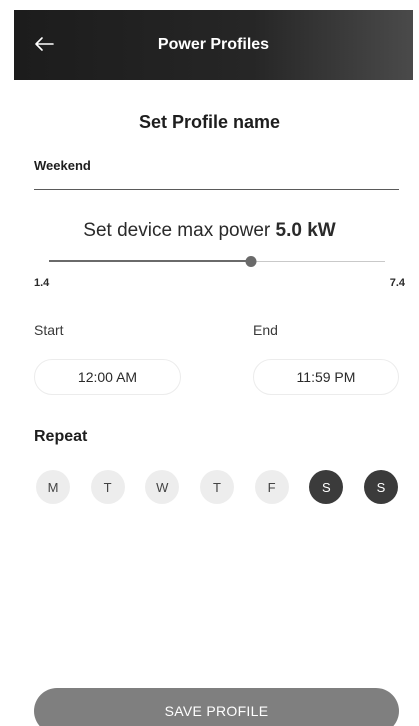 This screenshot has width=419, height=726. Describe the element at coordinates (216, 707) in the screenshot. I see `save-profile-button: SAVE PROFILE` at that location.